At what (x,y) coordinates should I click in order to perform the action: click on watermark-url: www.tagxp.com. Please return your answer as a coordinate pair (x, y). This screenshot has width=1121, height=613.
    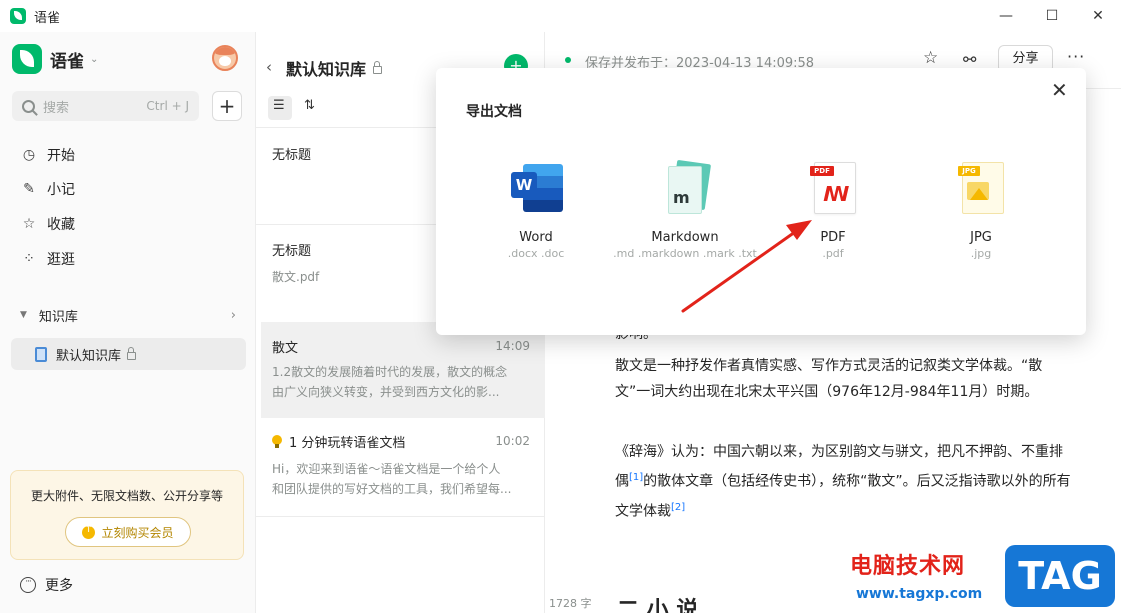
    Looking at the image, I should click on (919, 594).